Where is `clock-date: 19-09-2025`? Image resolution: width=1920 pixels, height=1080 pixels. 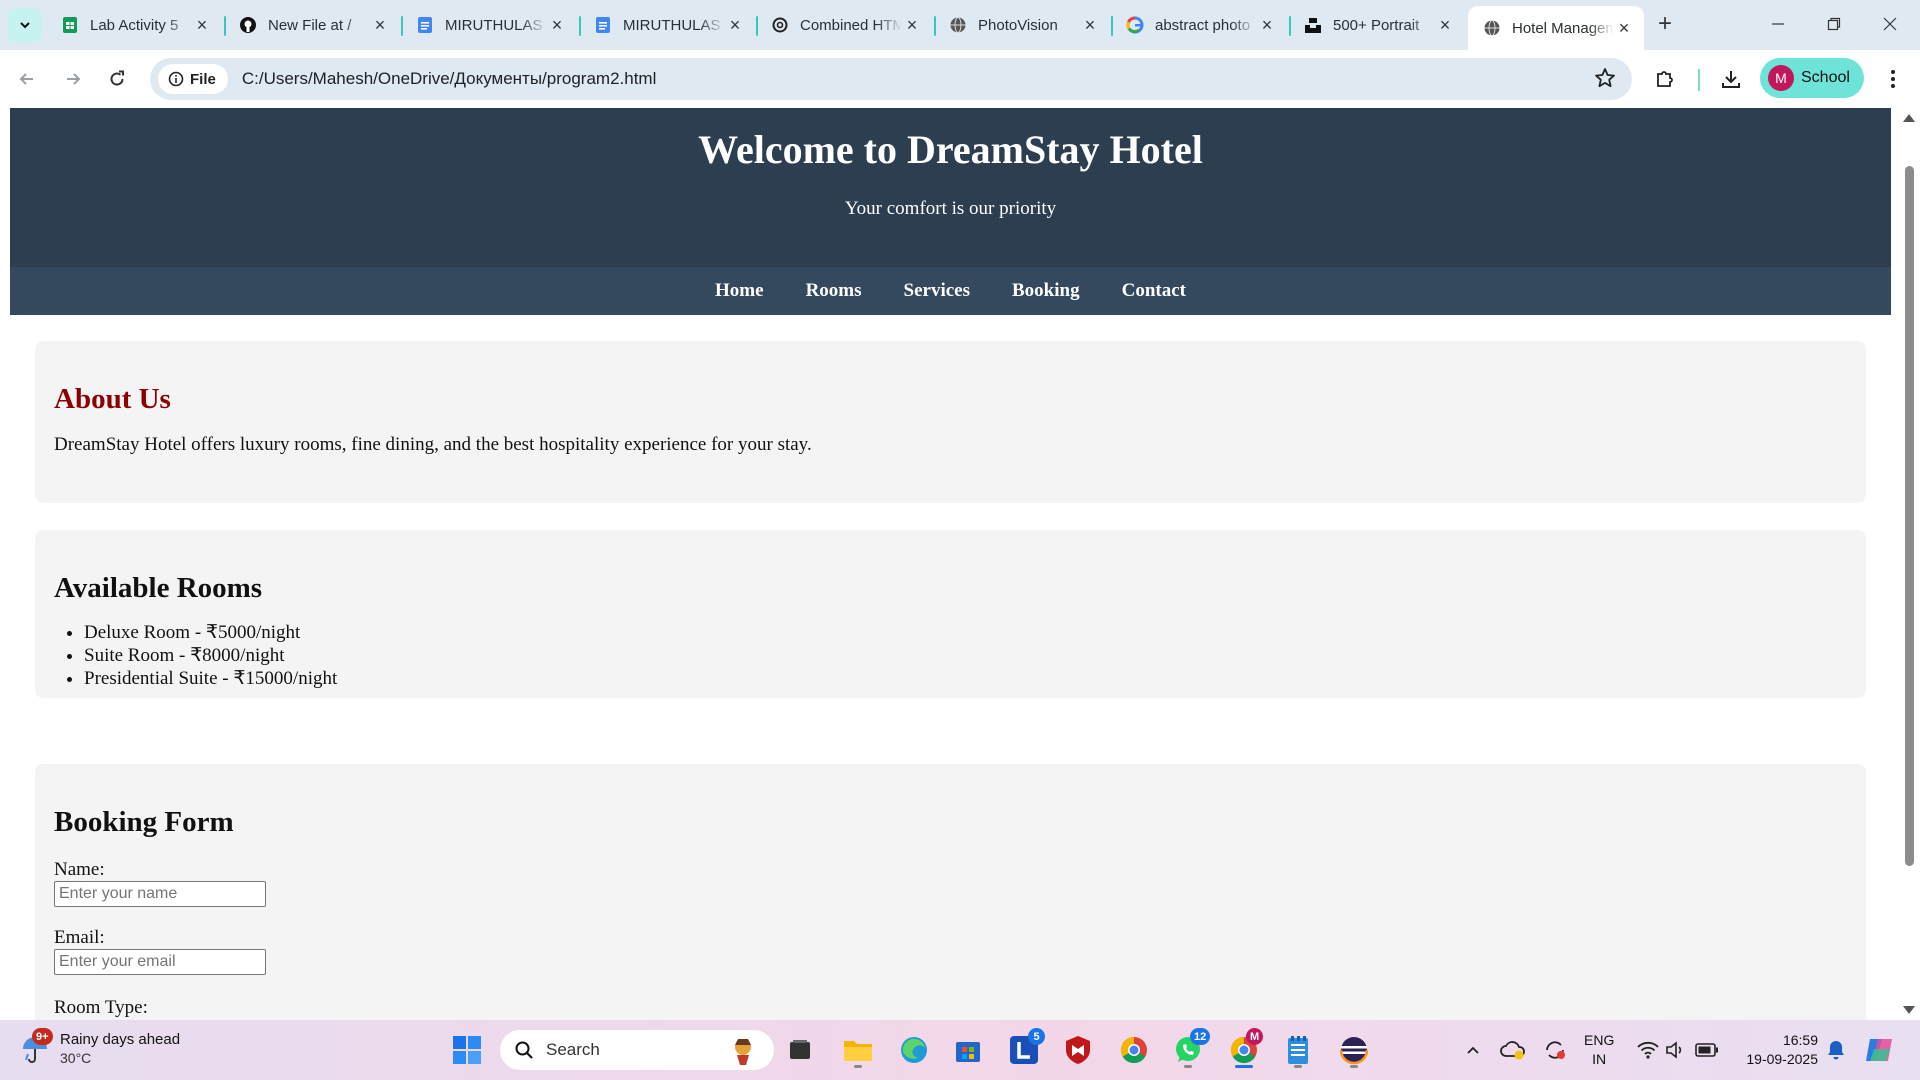
clock-date: 19-09-2025 is located at coordinates (1782, 1059).